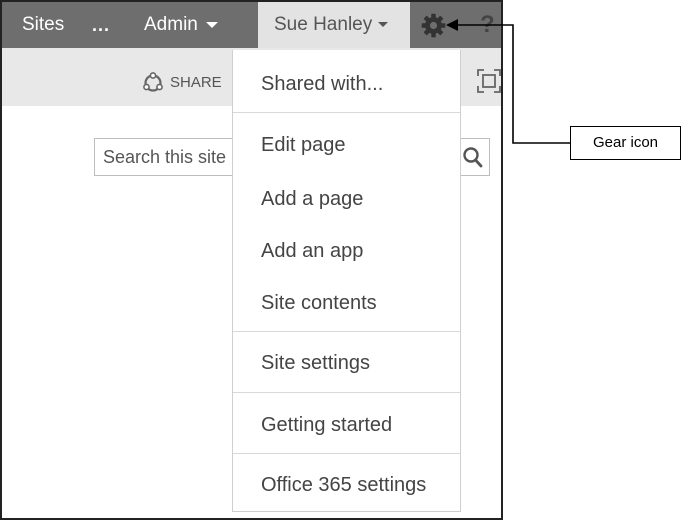 The height and width of the screenshot is (520, 688). Describe the element at coordinates (153, 82) in the screenshot. I see `share-icon` at that location.